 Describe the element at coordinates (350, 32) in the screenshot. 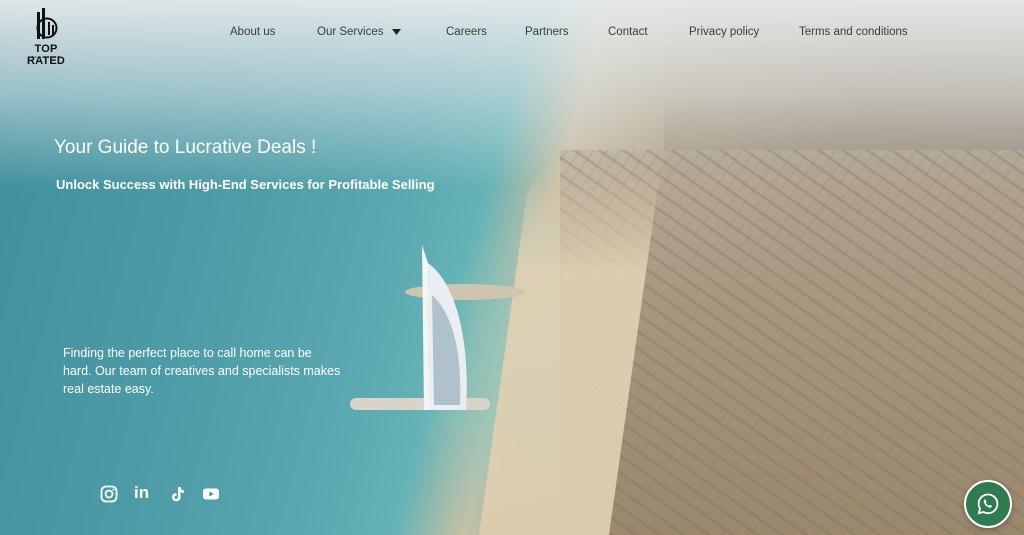

I see `nav-item-our-services: Our Services` at that location.